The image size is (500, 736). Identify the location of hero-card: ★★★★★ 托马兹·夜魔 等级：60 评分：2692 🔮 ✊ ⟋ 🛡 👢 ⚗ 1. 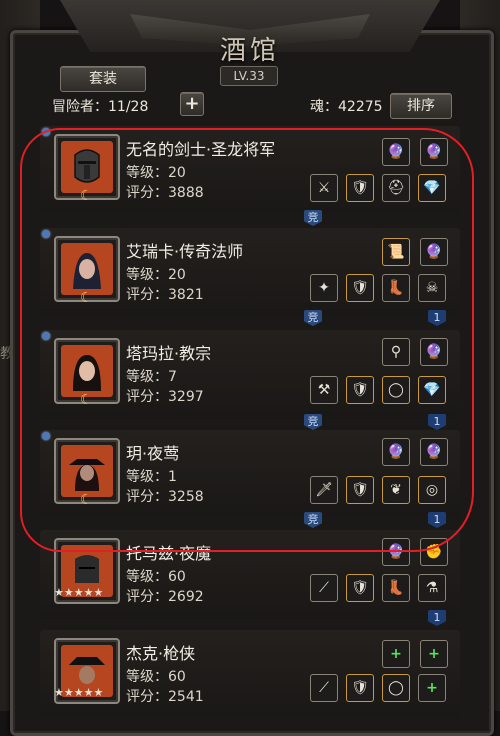
(250, 578).